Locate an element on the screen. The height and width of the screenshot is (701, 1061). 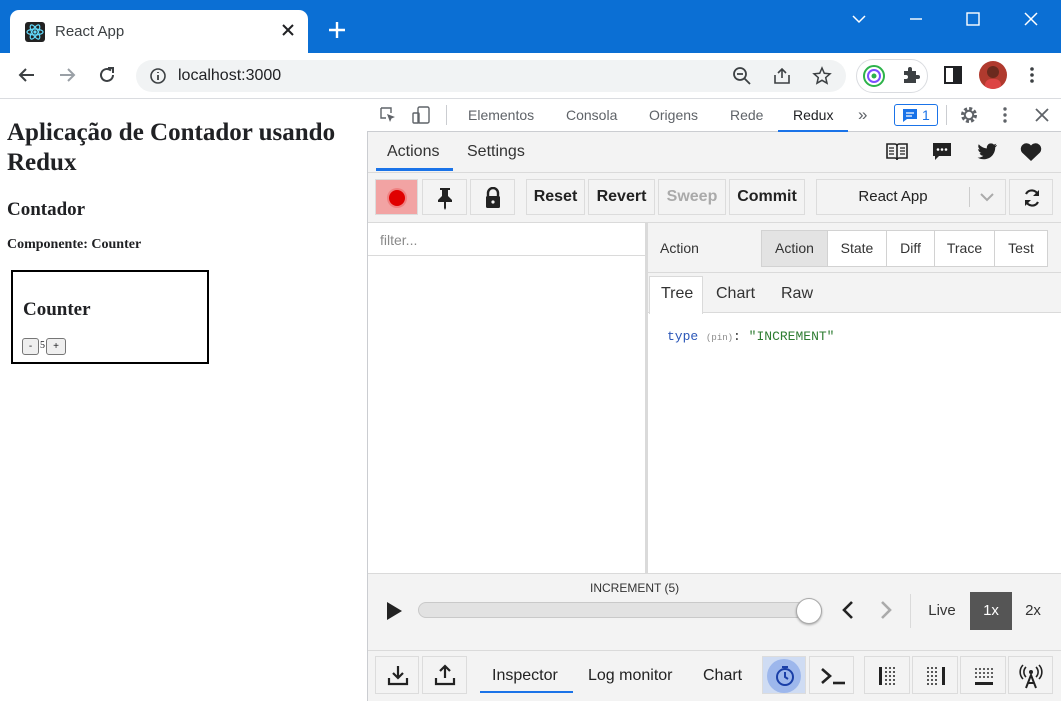
pin-icon is located at coordinates (445, 198).